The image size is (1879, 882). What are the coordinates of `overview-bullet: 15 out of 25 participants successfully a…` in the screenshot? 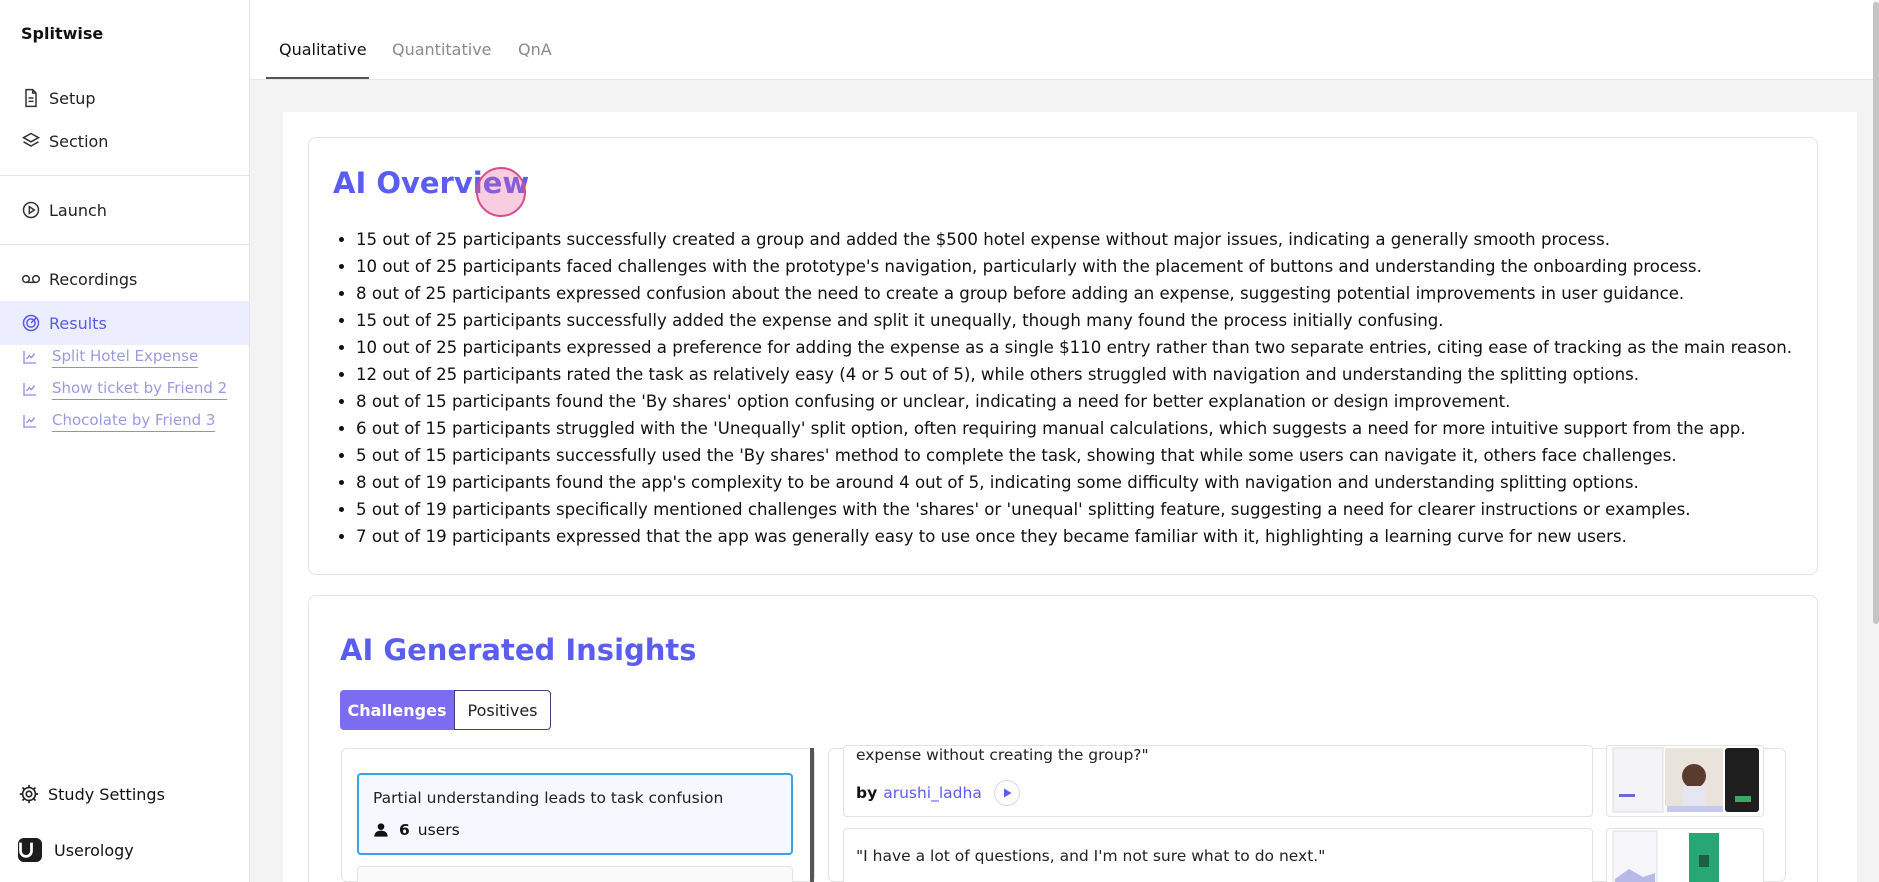 It's located at (1076, 320).